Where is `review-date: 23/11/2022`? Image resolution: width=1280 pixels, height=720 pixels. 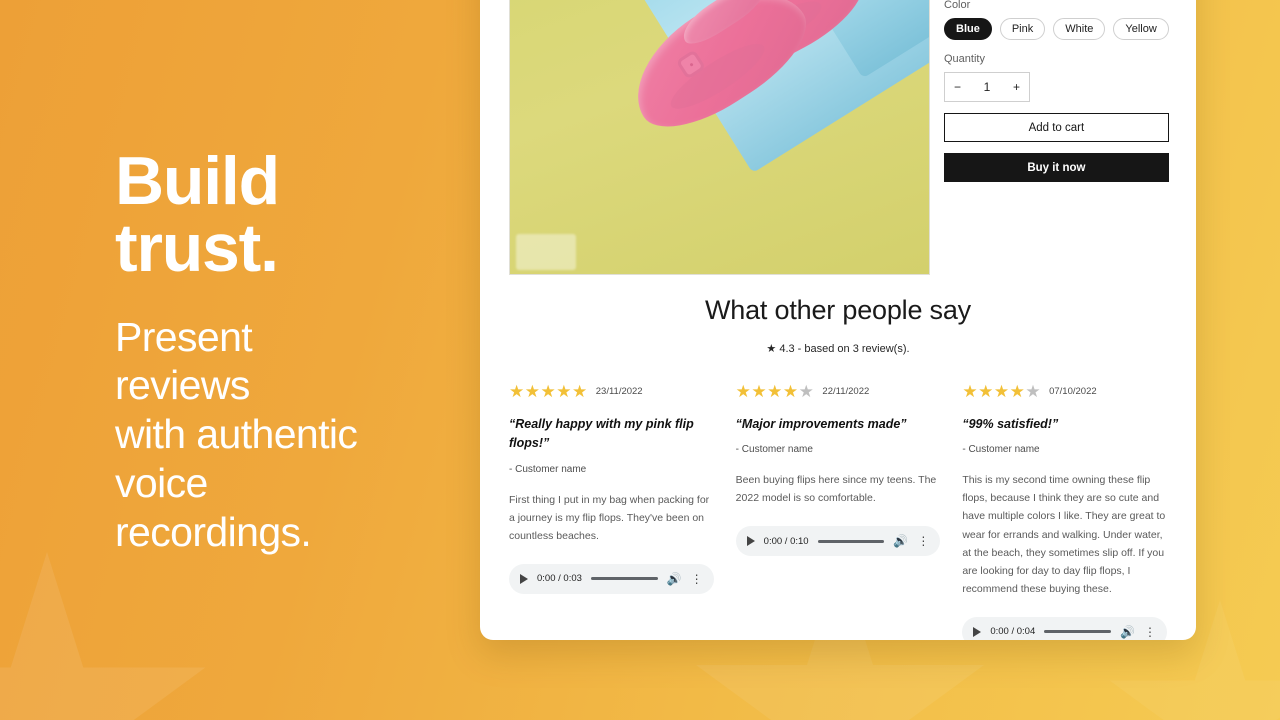 review-date: 23/11/2022 is located at coordinates (619, 391).